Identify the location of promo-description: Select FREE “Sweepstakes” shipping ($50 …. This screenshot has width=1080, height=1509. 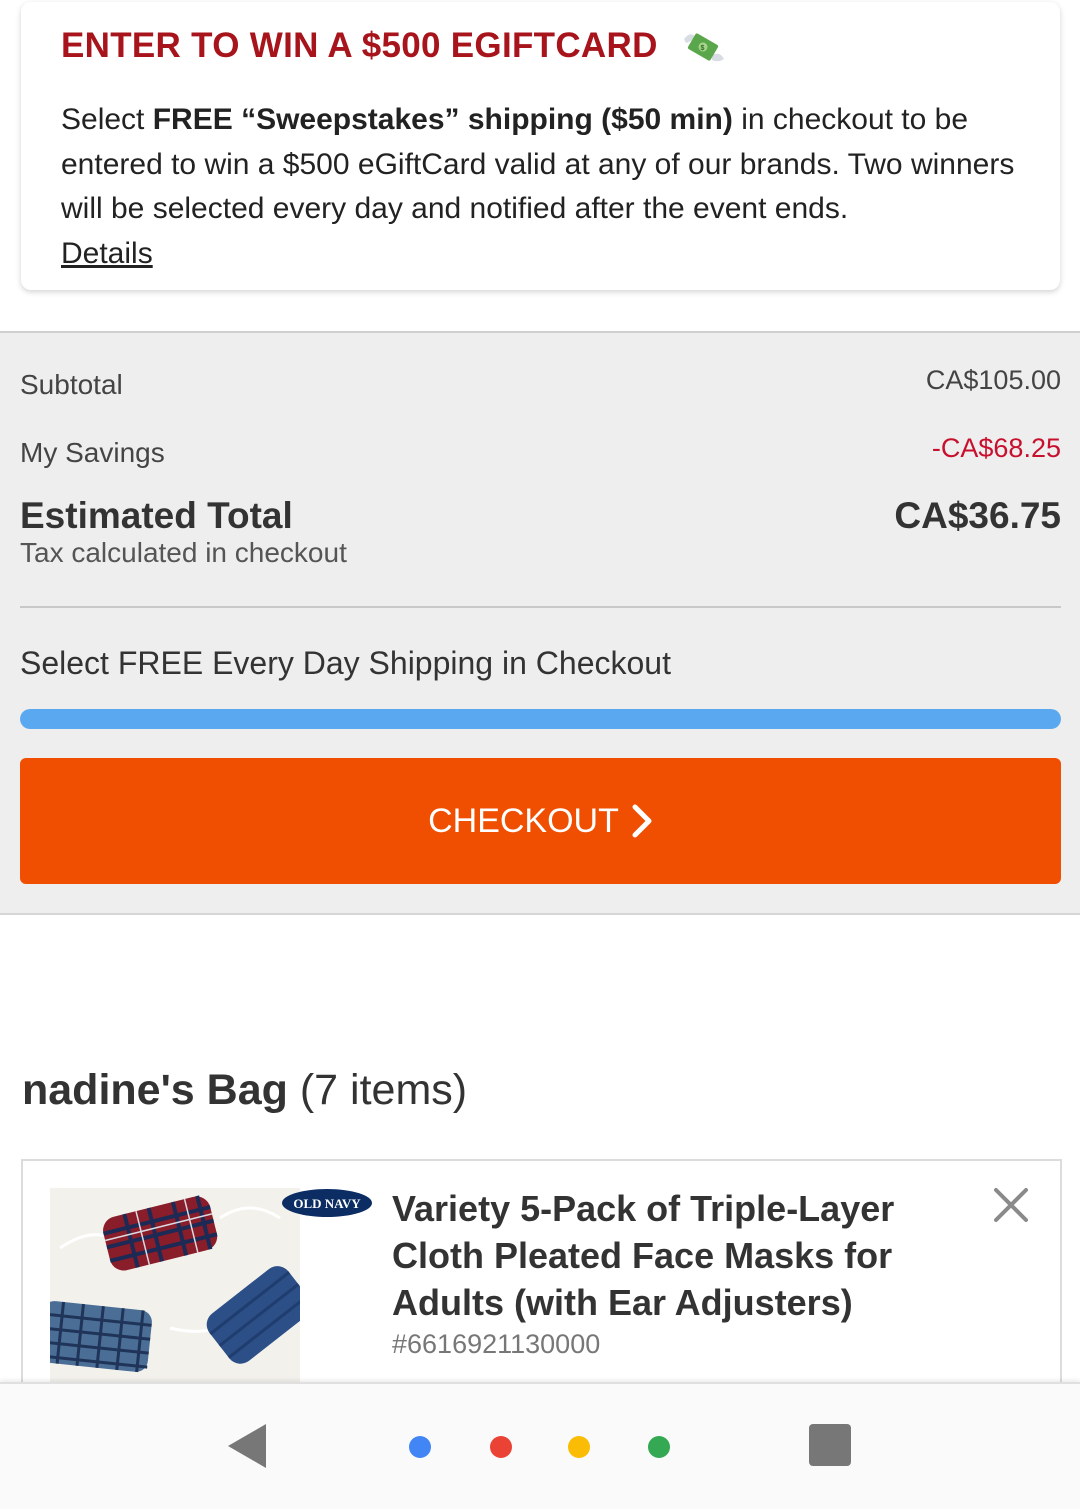
(538, 186).